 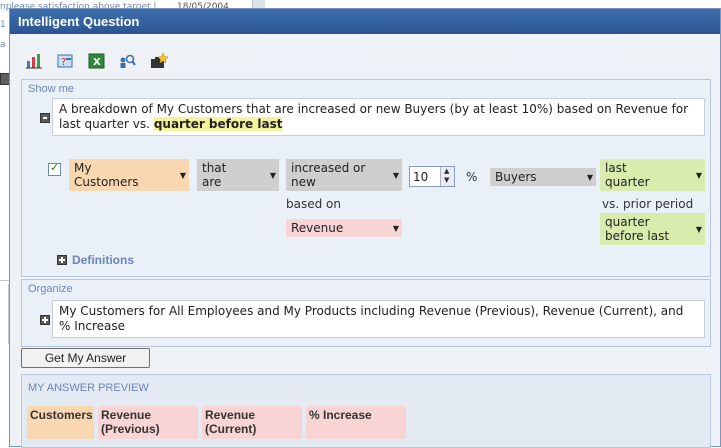 What do you see at coordinates (328, 175) in the screenshot?
I see `condition-value: increased or new` at bounding box center [328, 175].